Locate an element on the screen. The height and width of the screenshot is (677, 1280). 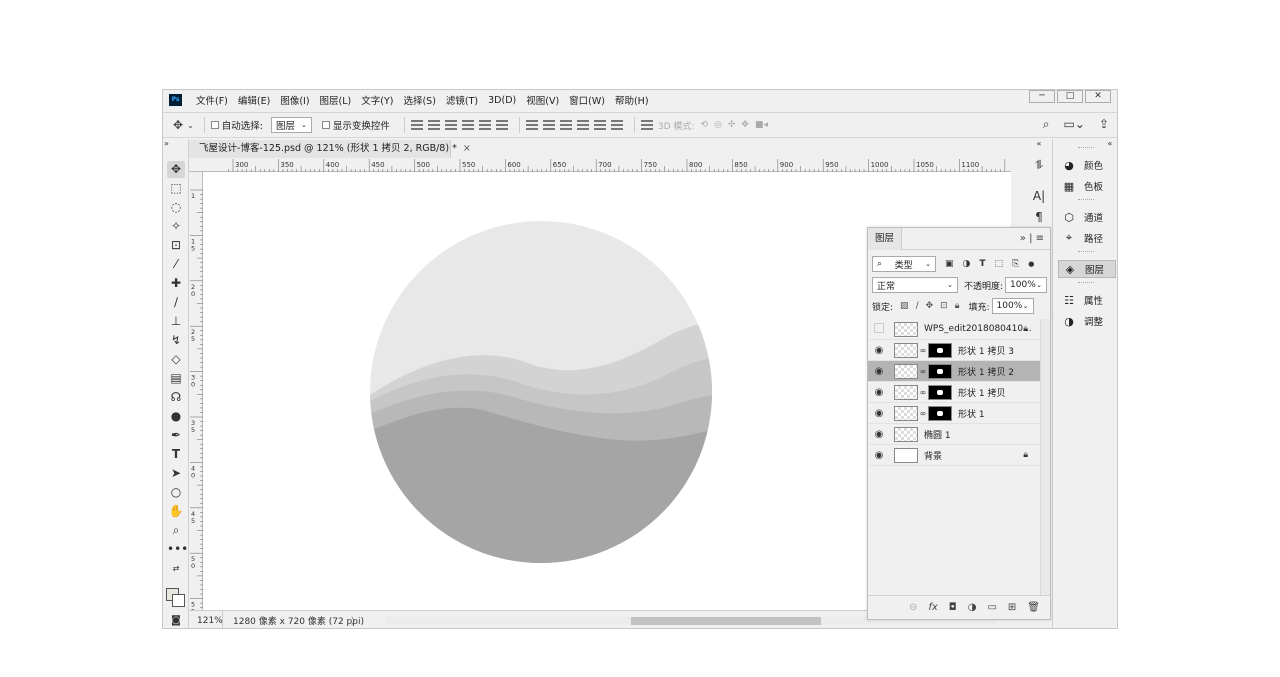
trash-icon: 🗑︎ is located at coordinates (1033, 607).